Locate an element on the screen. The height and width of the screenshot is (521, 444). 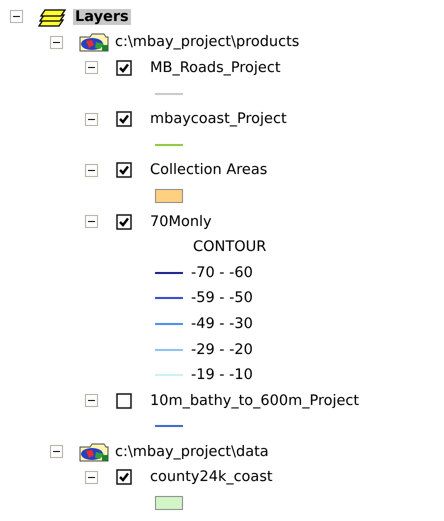
data-frame-path: c:\mbay_project\data is located at coordinates (192, 452).